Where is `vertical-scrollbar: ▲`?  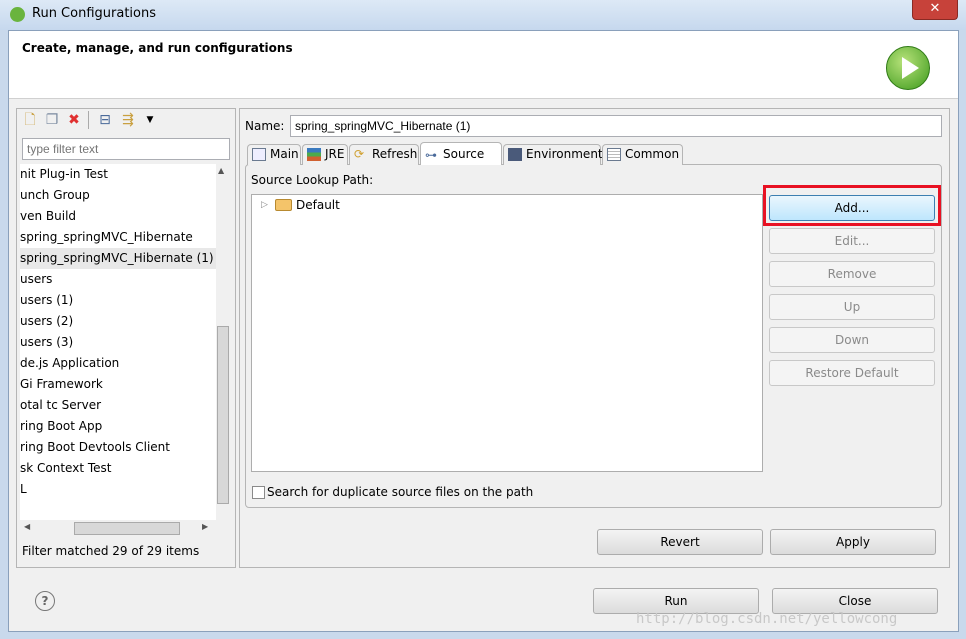 vertical-scrollbar: ▲ is located at coordinates (223, 342).